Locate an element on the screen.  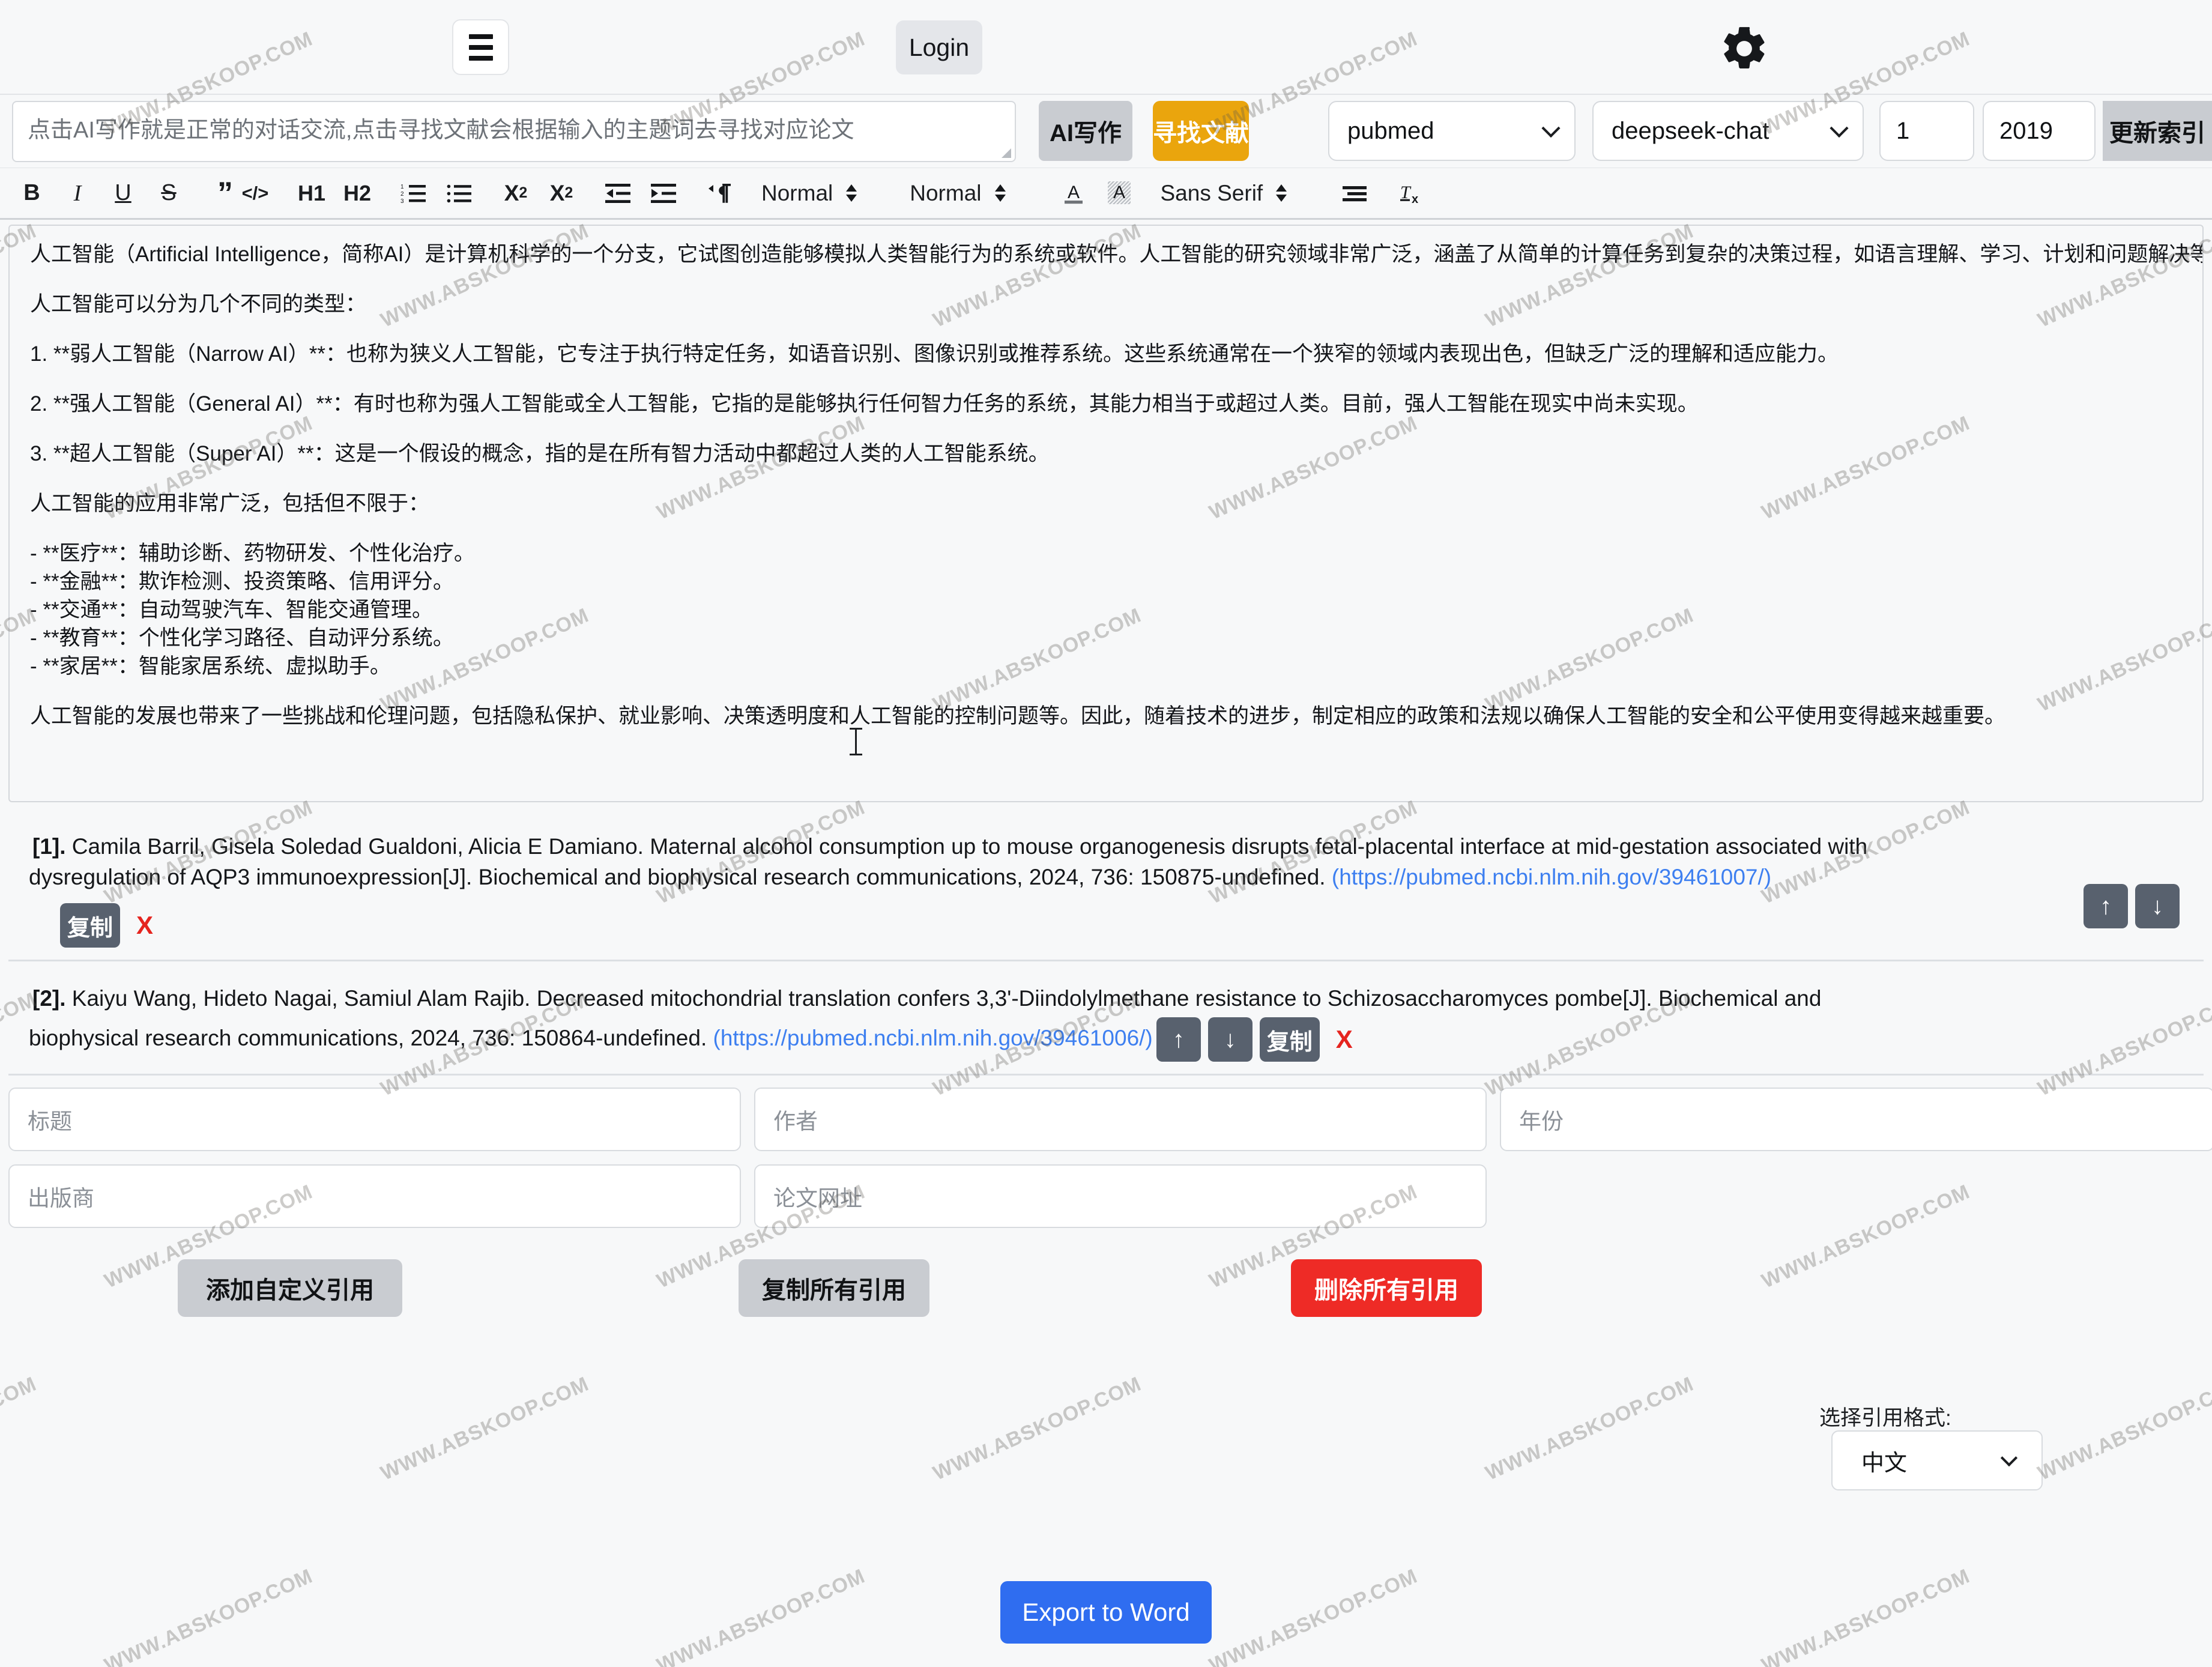
title-field: 标题 is located at coordinates (374, 1120).